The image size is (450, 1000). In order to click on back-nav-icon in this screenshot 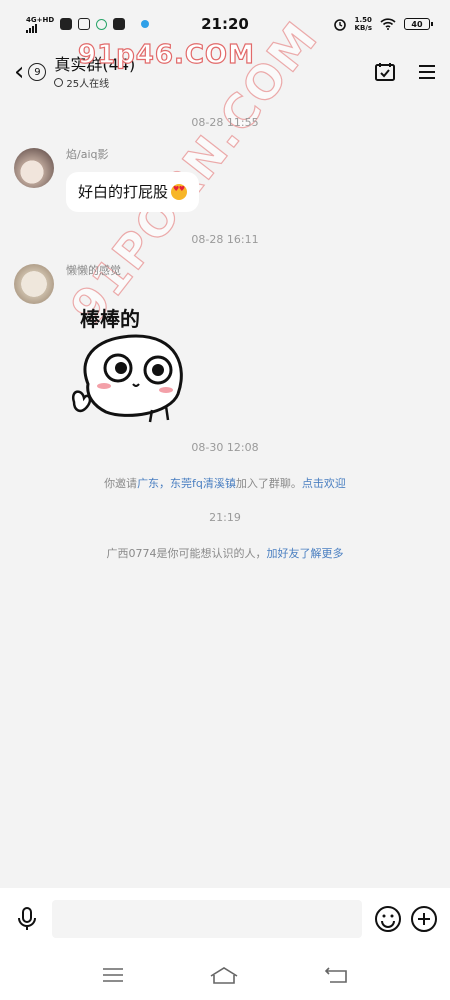, I will do `click(336, 975)`.